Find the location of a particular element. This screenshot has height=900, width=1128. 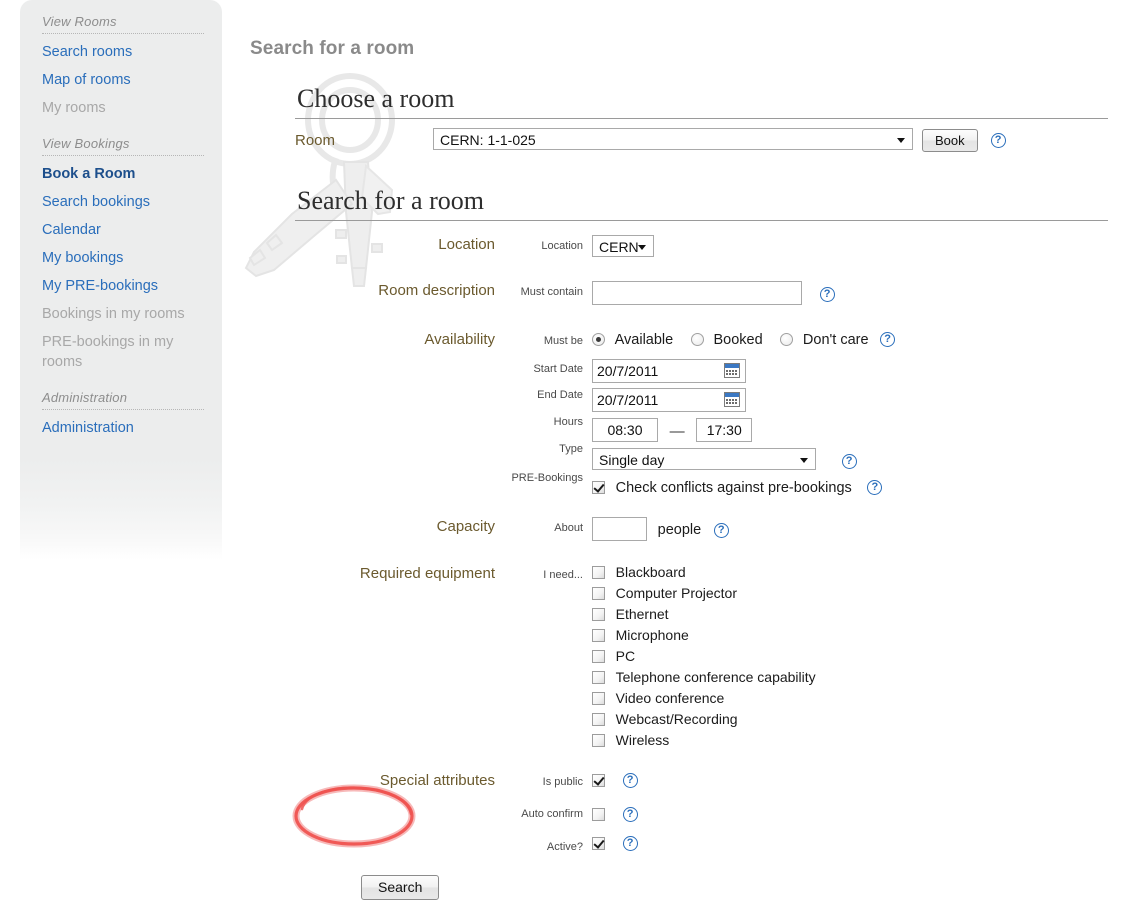

must-be-label: Must be is located at coordinates (563, 341).